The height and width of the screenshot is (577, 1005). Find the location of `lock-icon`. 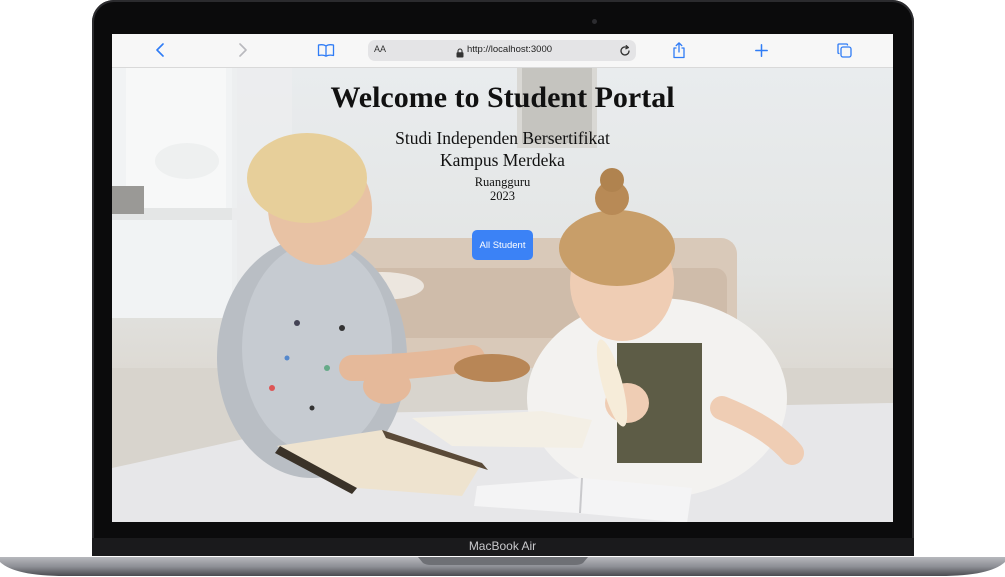

lock-icon is located at coordinates (460, 54).